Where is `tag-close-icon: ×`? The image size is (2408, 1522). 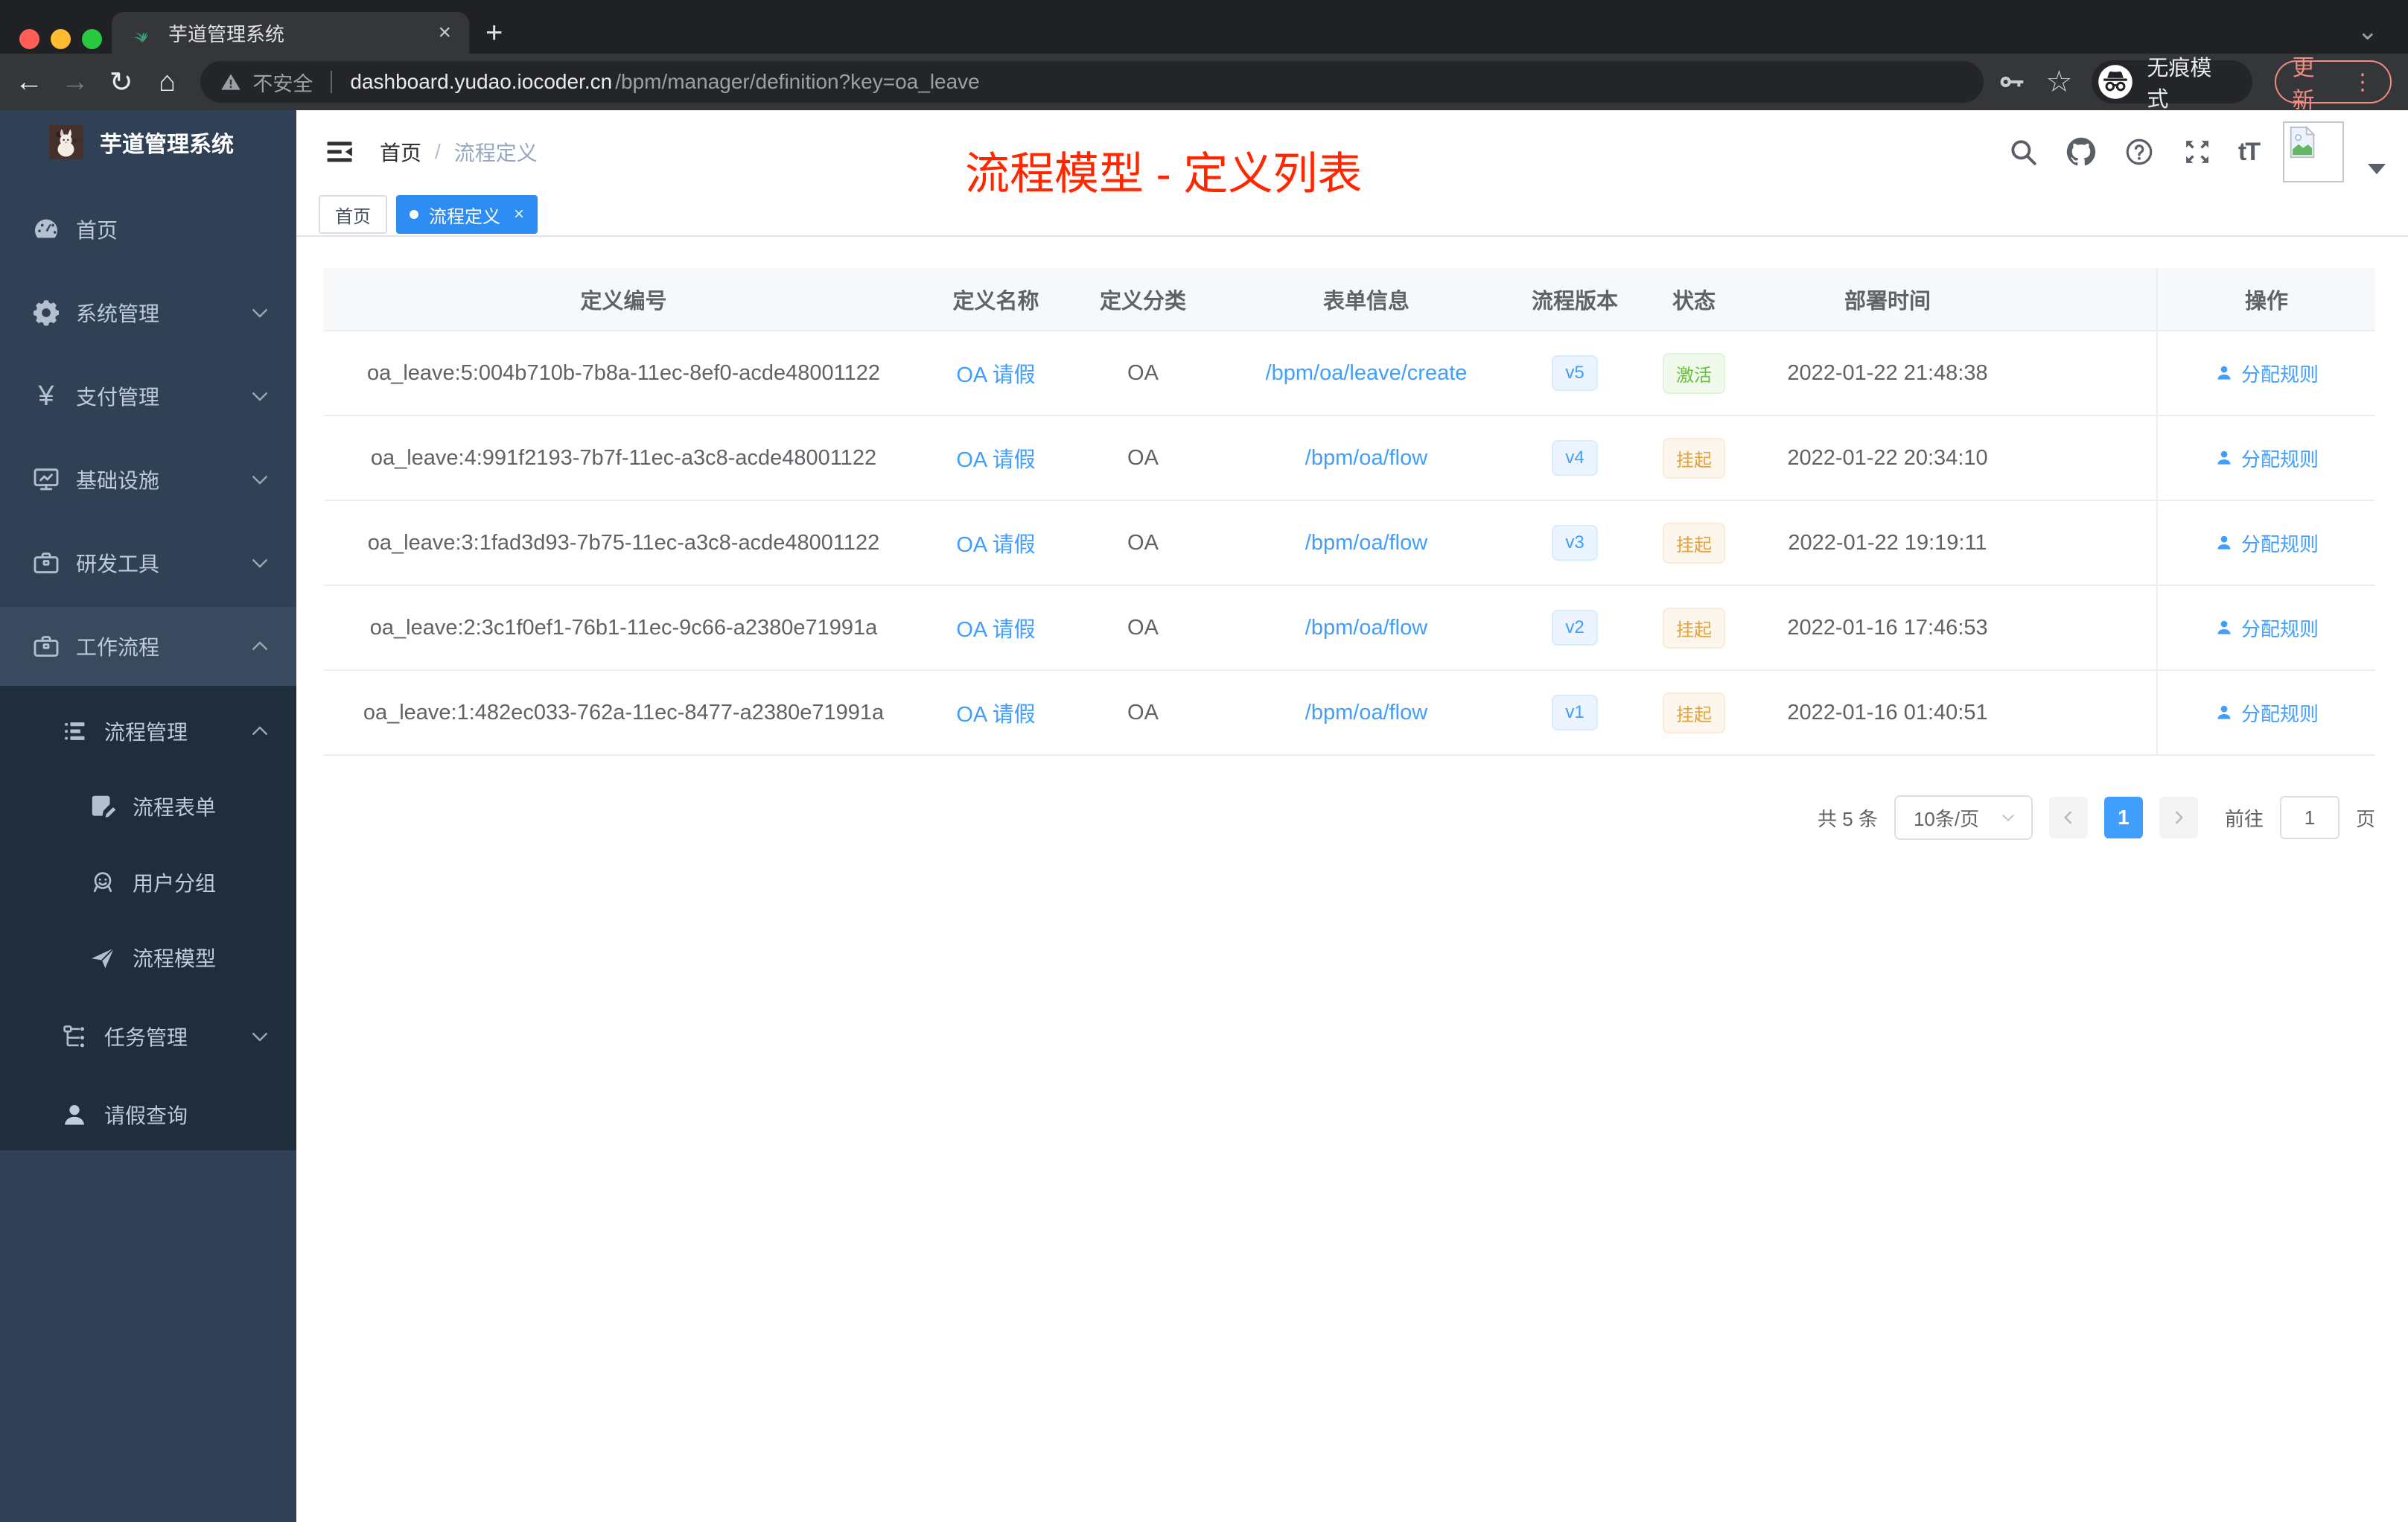 tag-close-icon: × is located at coordinates (519, 214).